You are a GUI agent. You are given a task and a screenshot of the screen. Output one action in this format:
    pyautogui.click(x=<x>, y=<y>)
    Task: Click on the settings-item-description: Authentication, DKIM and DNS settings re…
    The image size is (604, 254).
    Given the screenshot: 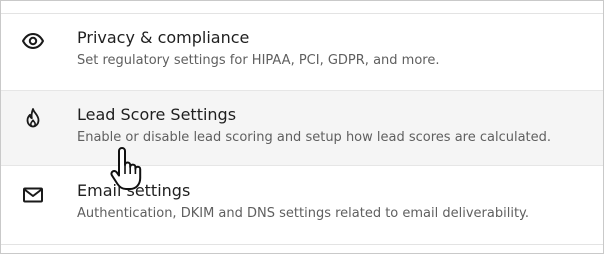 What is the action you would take?
    pyautogui.click(x=303, y=213)
    